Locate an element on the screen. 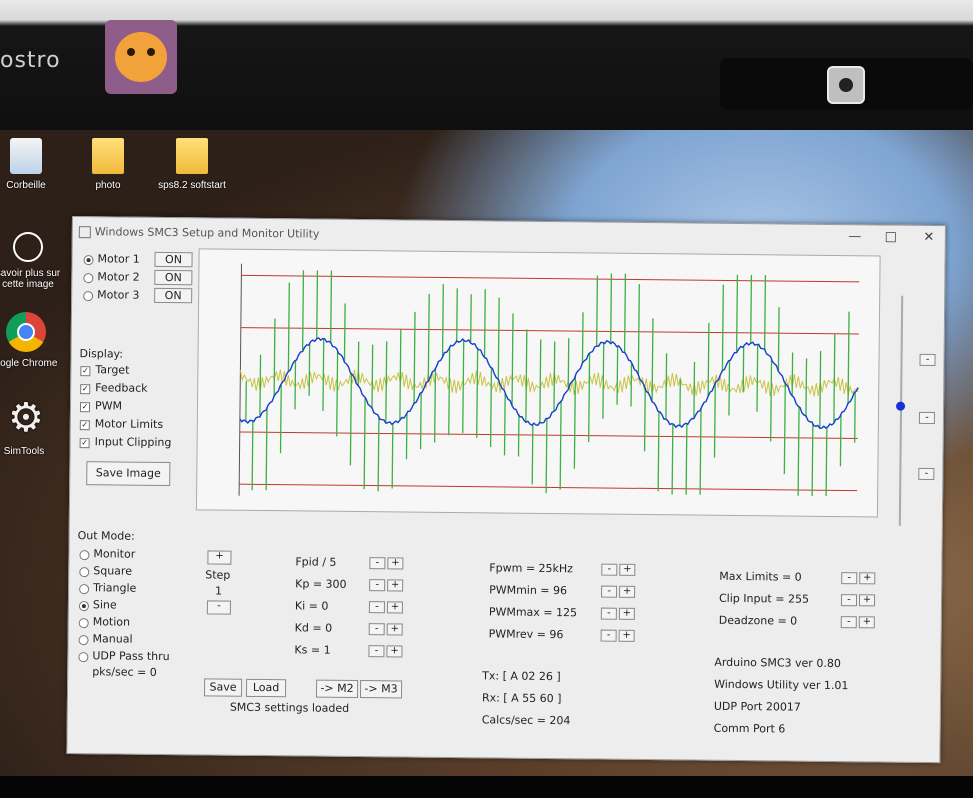 This screenshot has width=973, height=798. close-button: ✕ is located at coordinates (929, 237).